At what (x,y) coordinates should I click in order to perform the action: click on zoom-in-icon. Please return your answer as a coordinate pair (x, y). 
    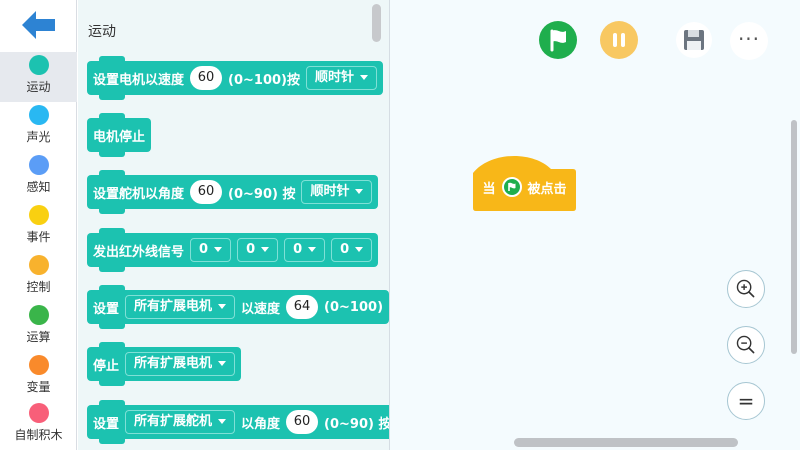
    Looking at the image, I should click on (746, 289).